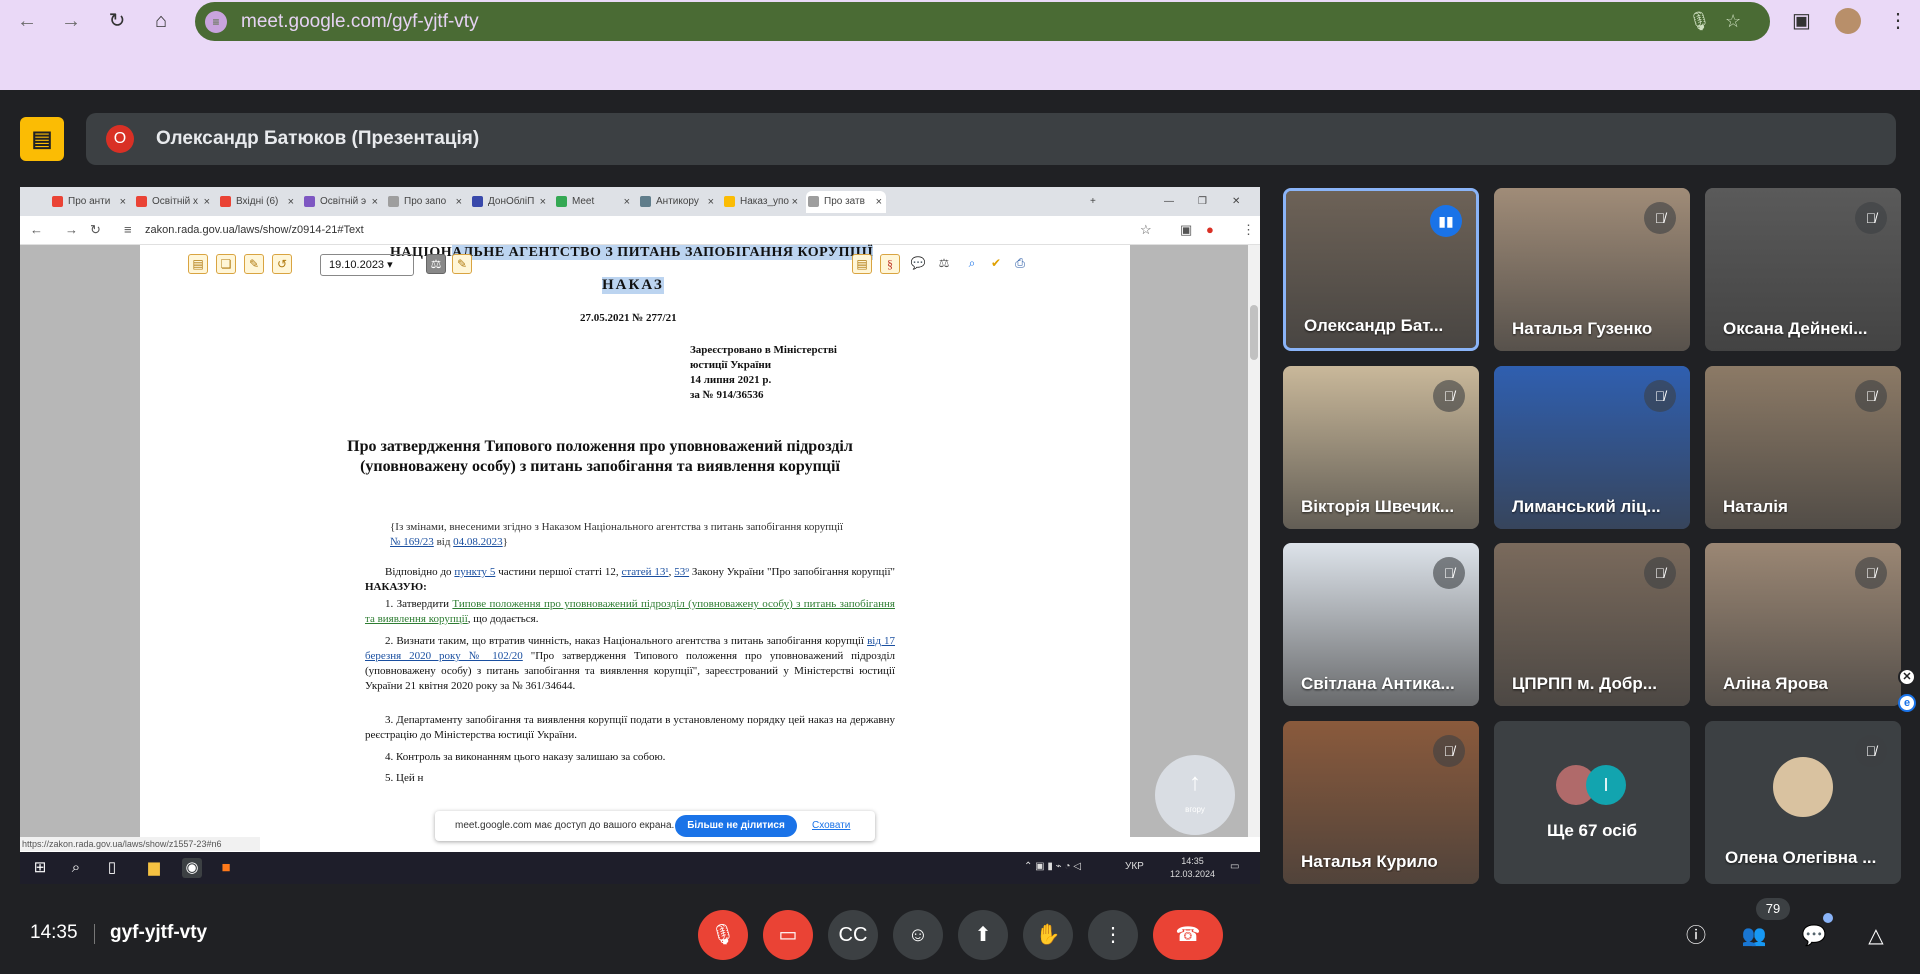  Describe the element at coordinates (723, 935) in the screenshot. I see `mic-off-button: 🎙` at that location.